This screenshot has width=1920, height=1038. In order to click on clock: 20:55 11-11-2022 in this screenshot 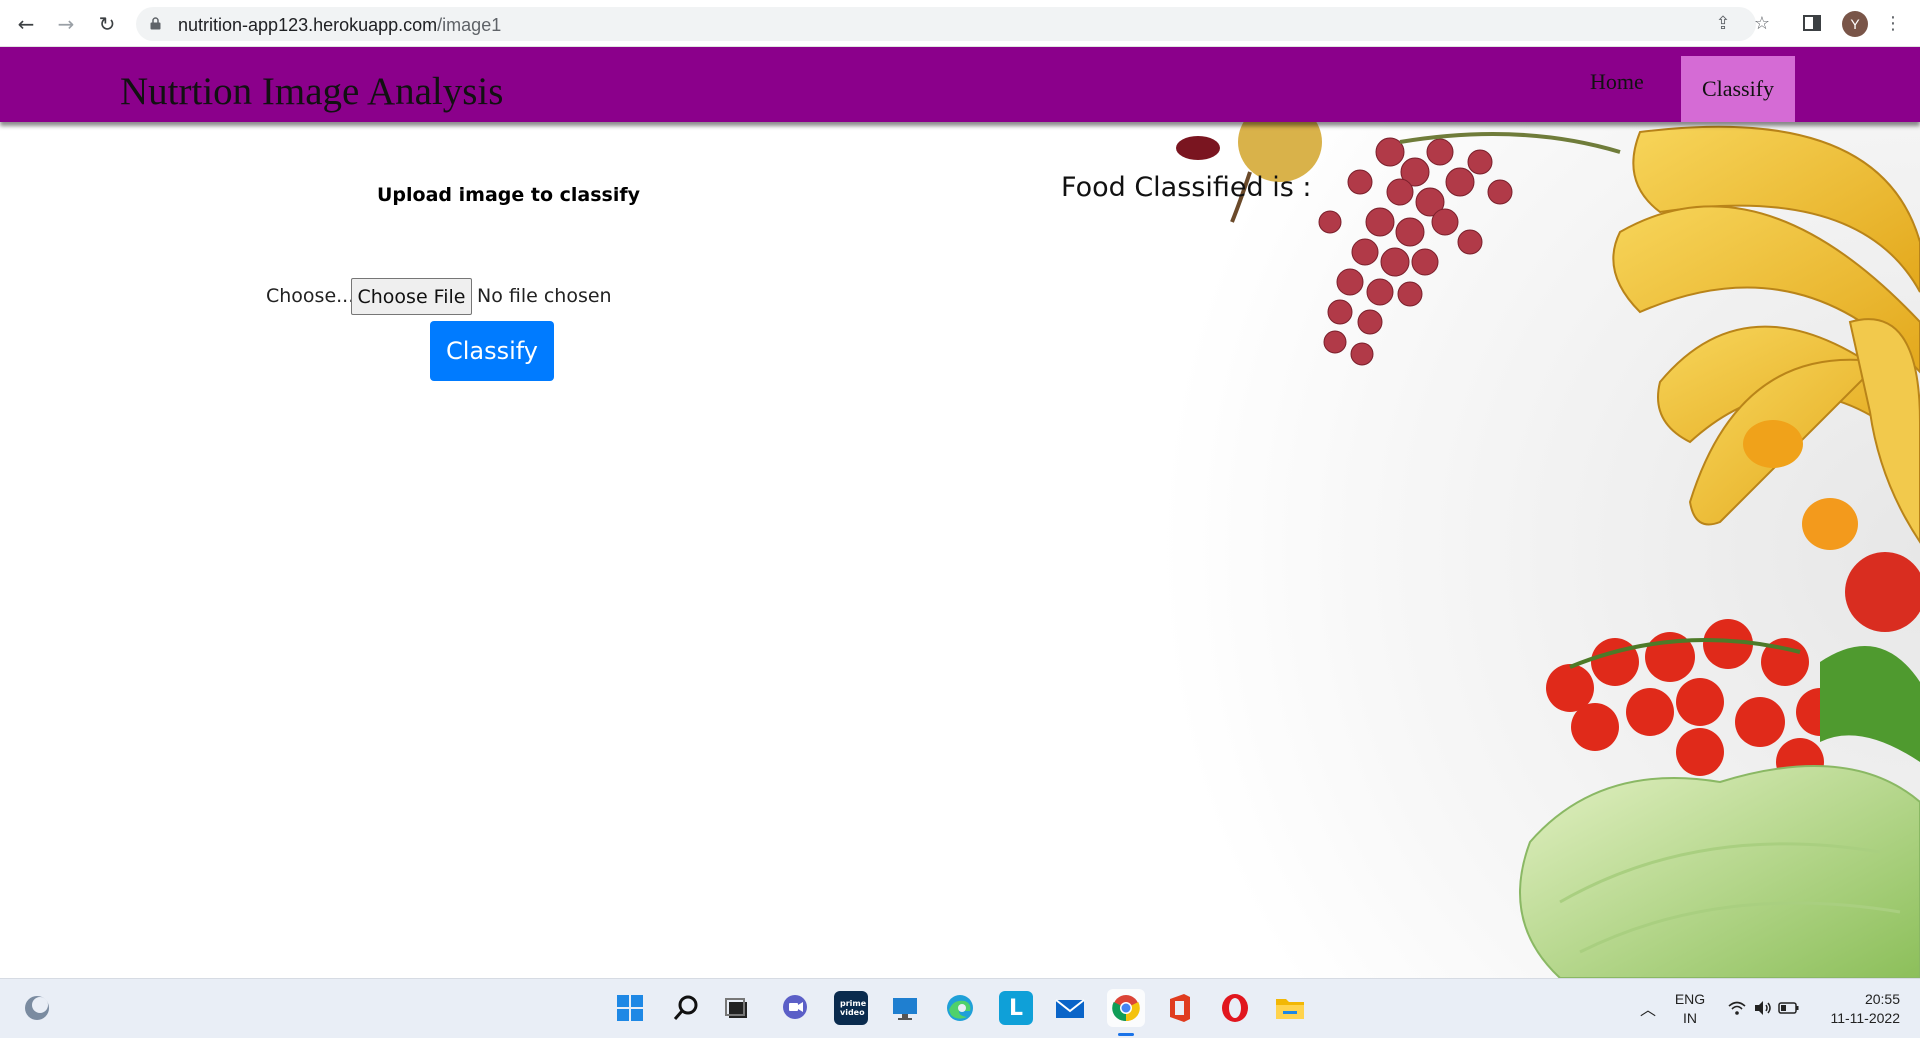, I will do `click(1860, 1008)`.